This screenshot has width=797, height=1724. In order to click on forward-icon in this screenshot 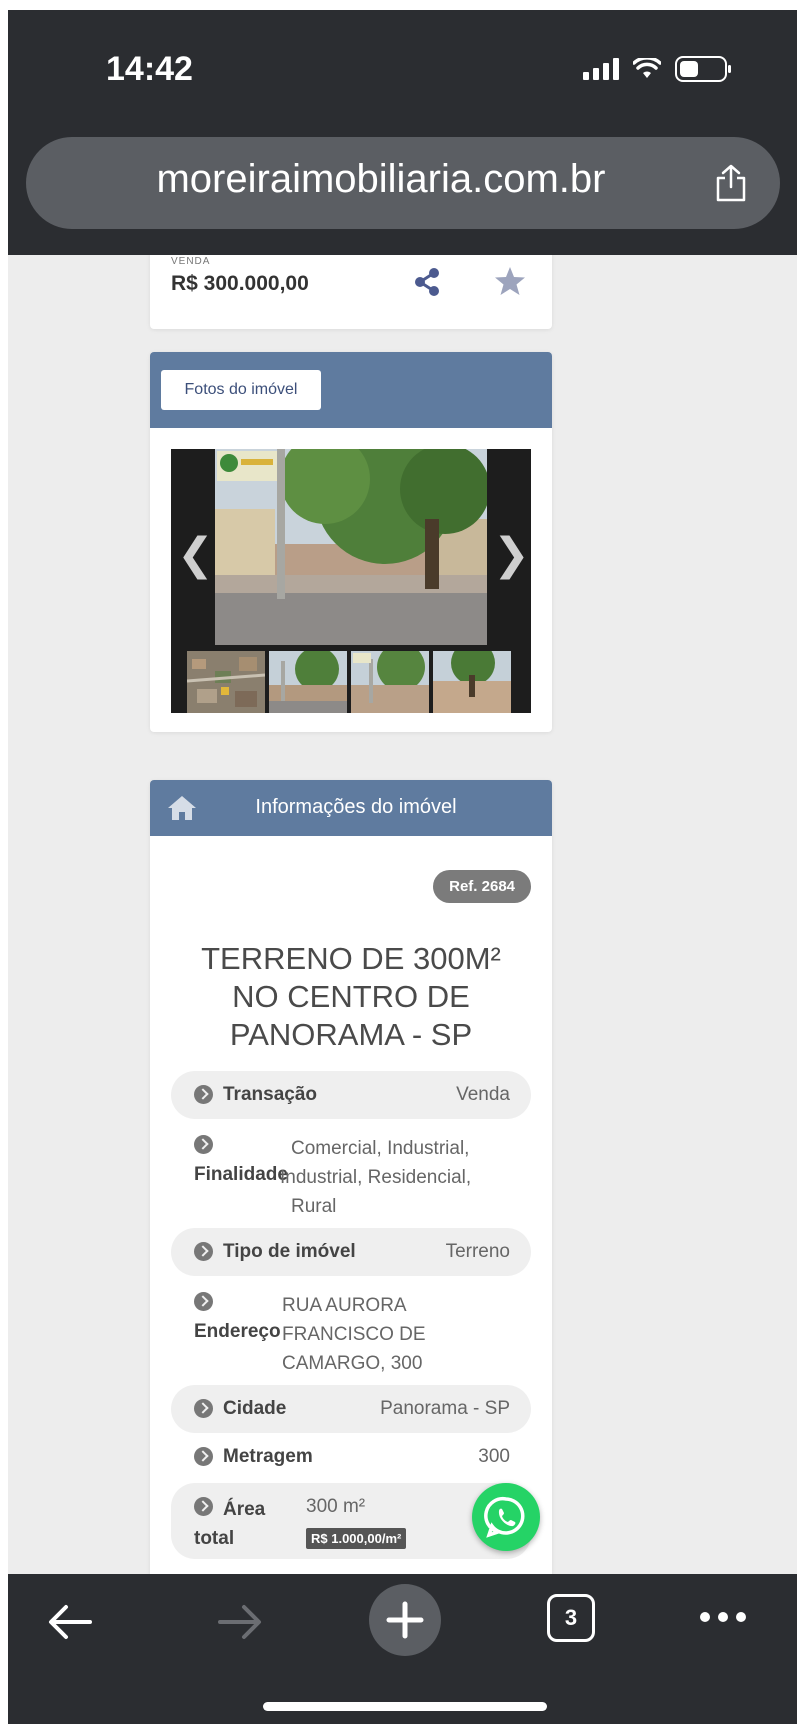, I will do `click(240, 1622)`.